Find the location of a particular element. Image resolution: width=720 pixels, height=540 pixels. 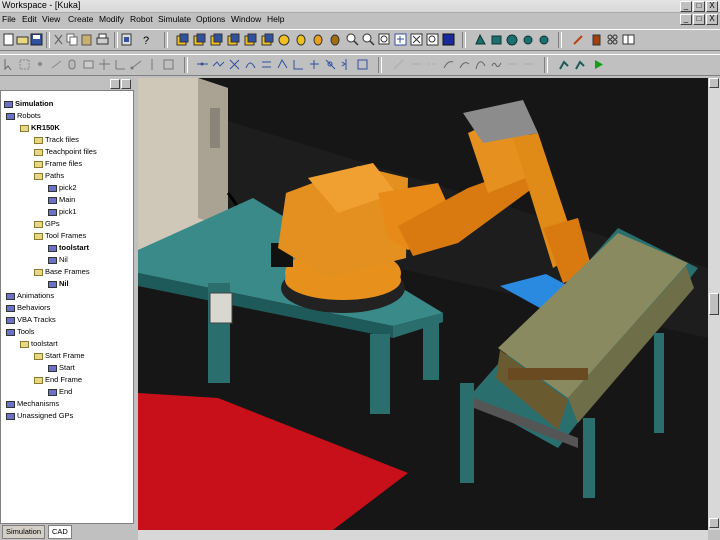

menu-file: File is located at coordinates (9, 19).